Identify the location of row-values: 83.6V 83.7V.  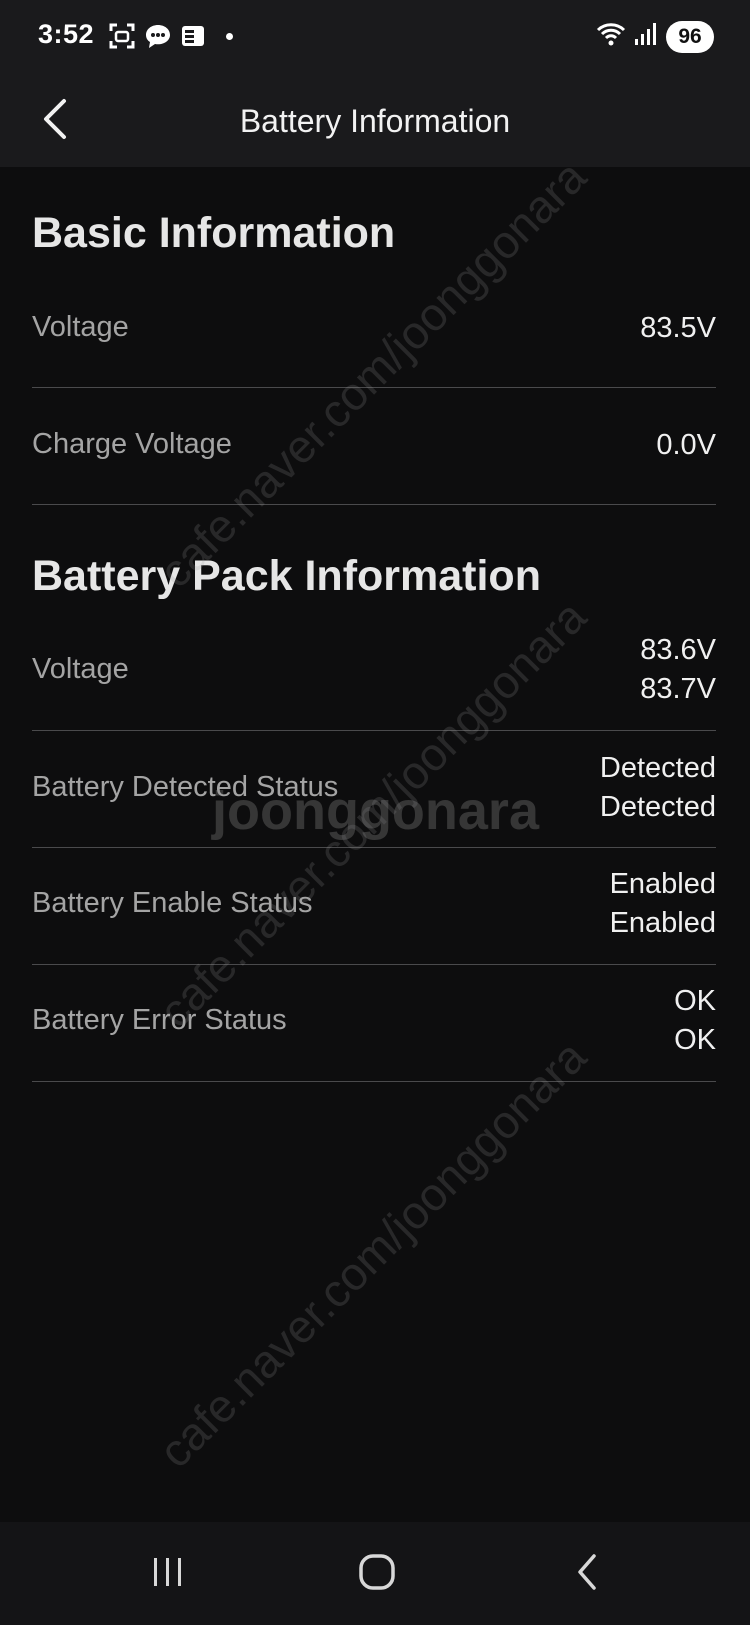
(678, 670).